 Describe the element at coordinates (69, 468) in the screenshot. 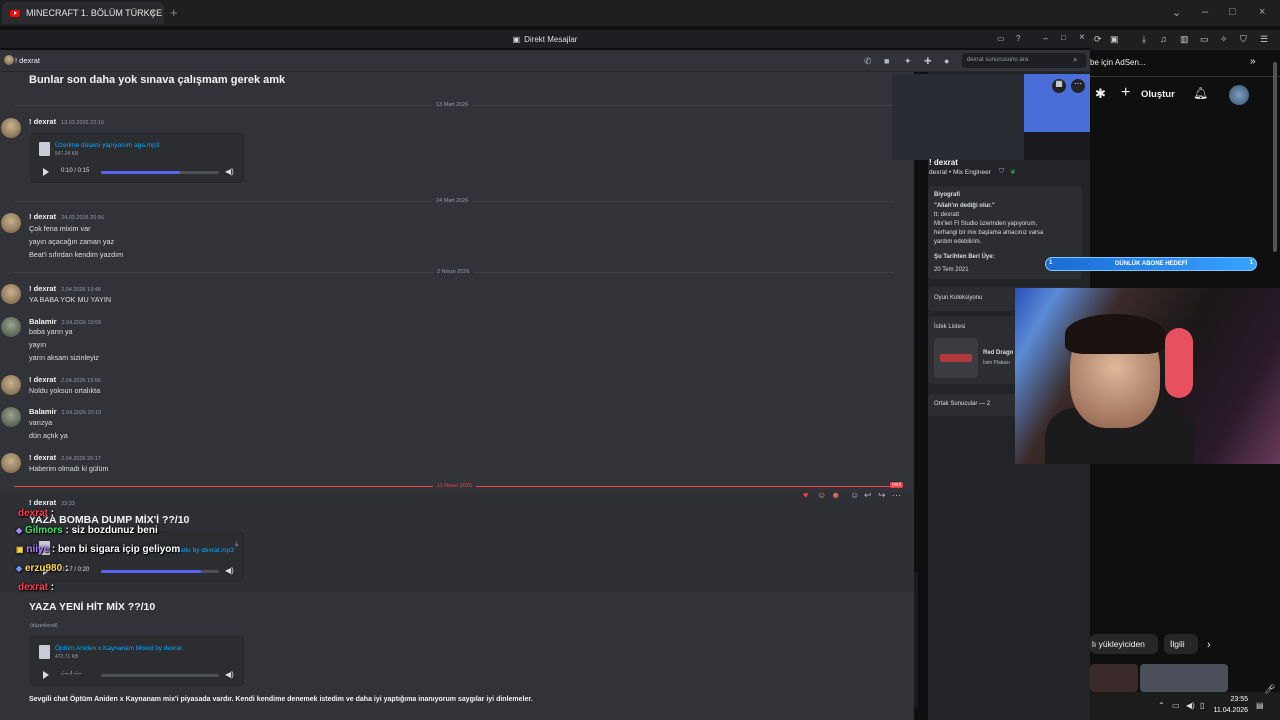

I see `message-text: Haberim olmadı ki gülüm` at that location.